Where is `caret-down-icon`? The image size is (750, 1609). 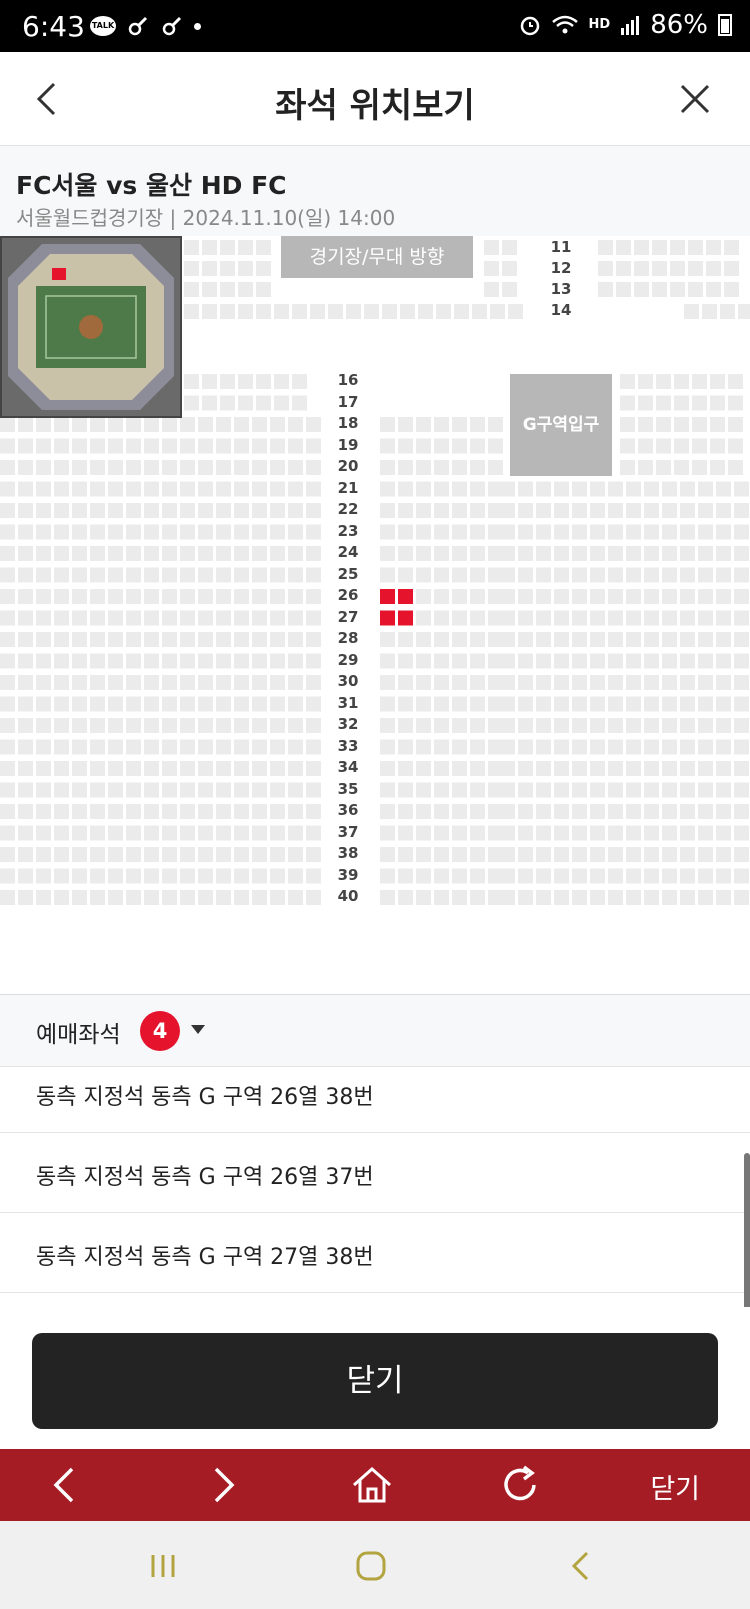
caret-down-icon is located at coordinates (198, 1029).